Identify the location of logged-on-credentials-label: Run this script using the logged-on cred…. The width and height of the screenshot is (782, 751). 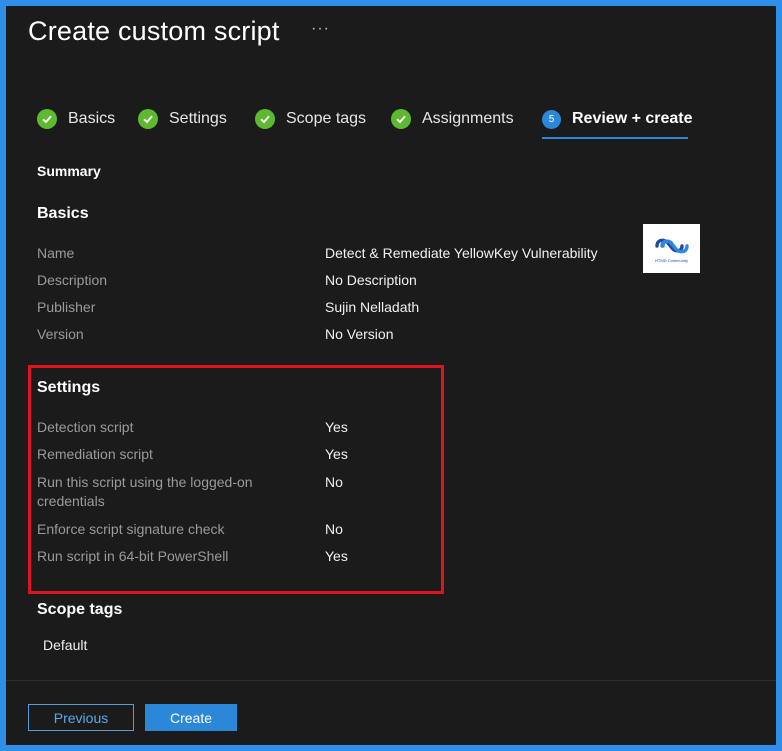
(145, 491).